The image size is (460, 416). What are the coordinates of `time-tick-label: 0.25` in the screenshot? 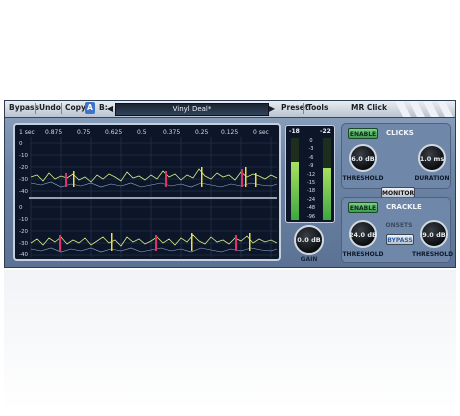 It's located at (202, 132).